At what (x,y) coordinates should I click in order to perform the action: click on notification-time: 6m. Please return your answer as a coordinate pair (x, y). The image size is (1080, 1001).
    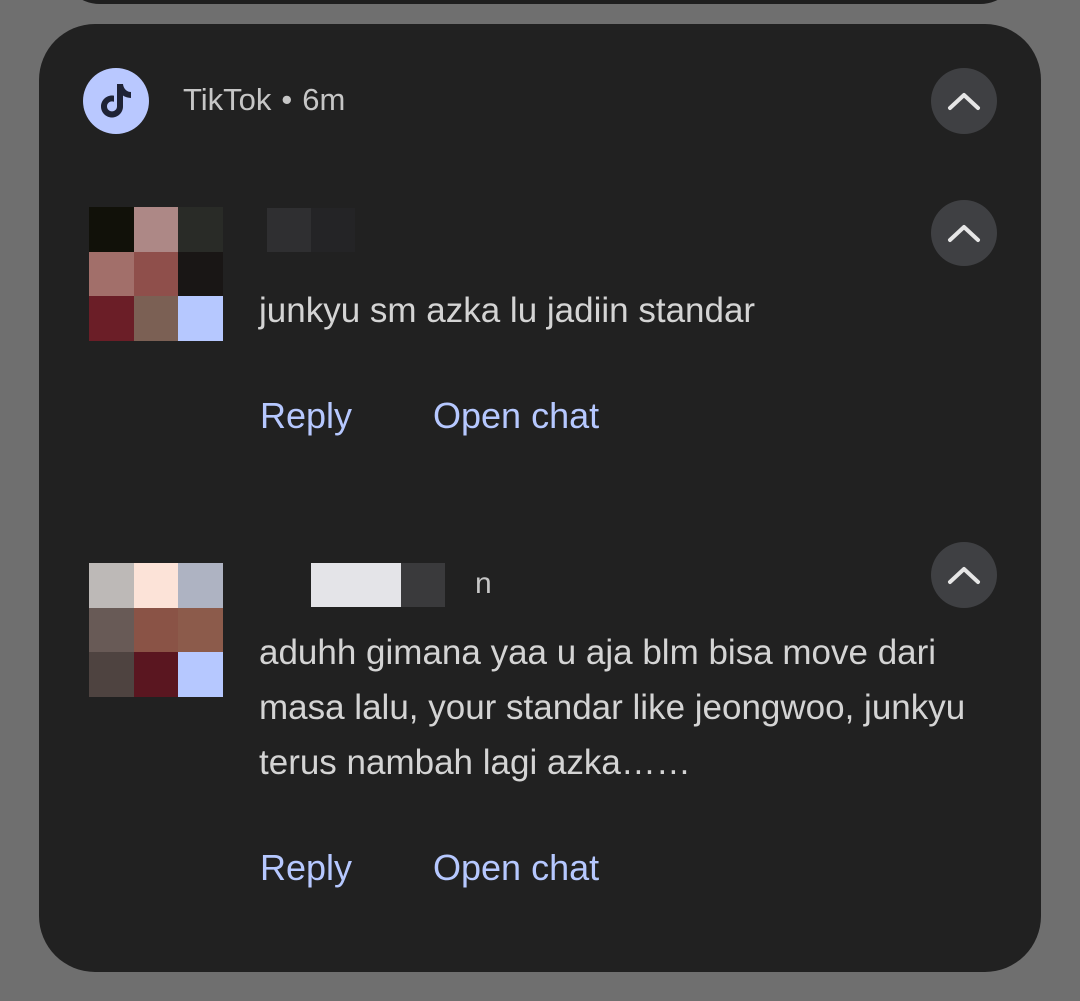
    Looking at the image, I should click on (324, 99).